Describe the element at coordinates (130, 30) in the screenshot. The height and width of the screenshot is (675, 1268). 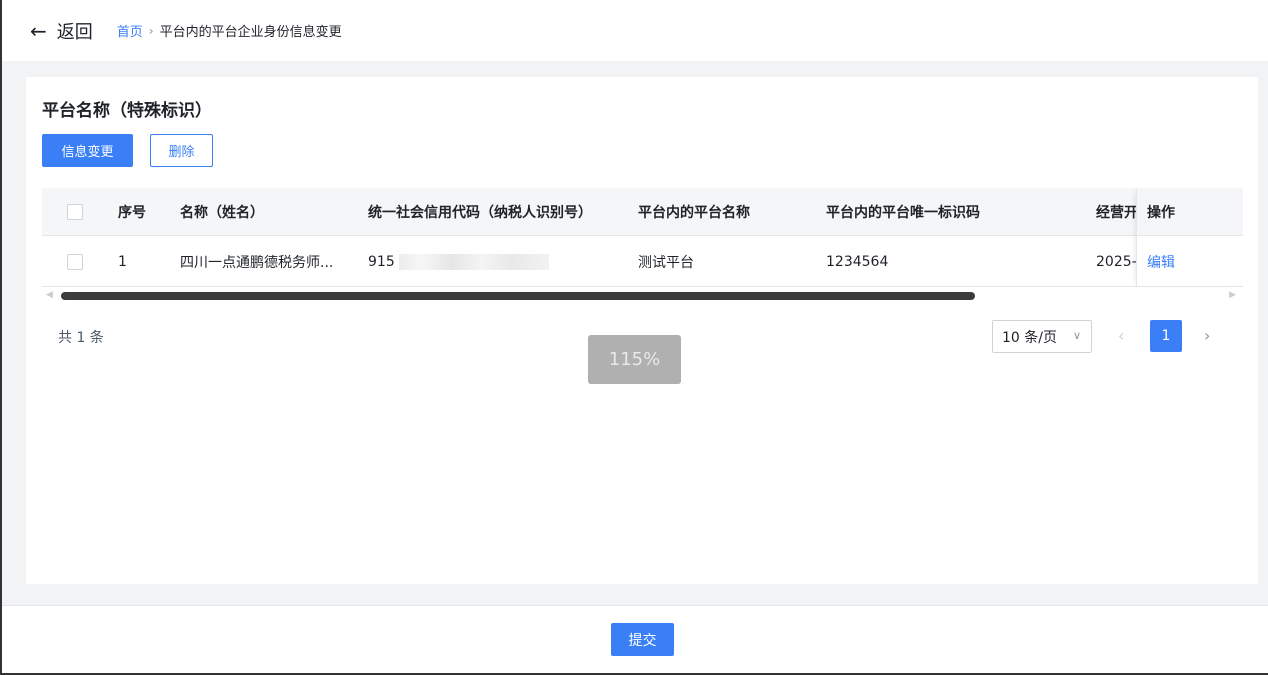
I see `breadcrumb-home-link: 首页` at that location.